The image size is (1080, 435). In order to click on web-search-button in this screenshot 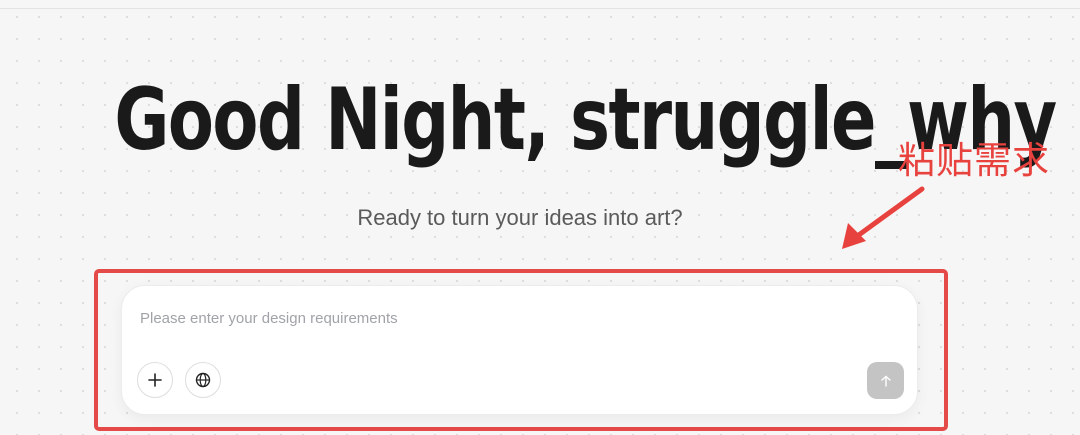, I will do `click(203, 380)`.